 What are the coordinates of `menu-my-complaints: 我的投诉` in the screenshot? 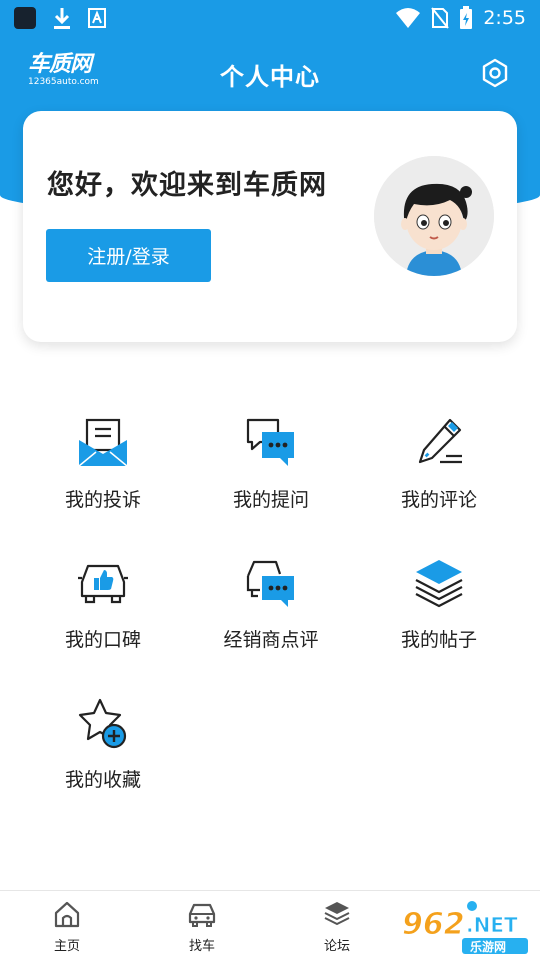 It's located at (103, 471).